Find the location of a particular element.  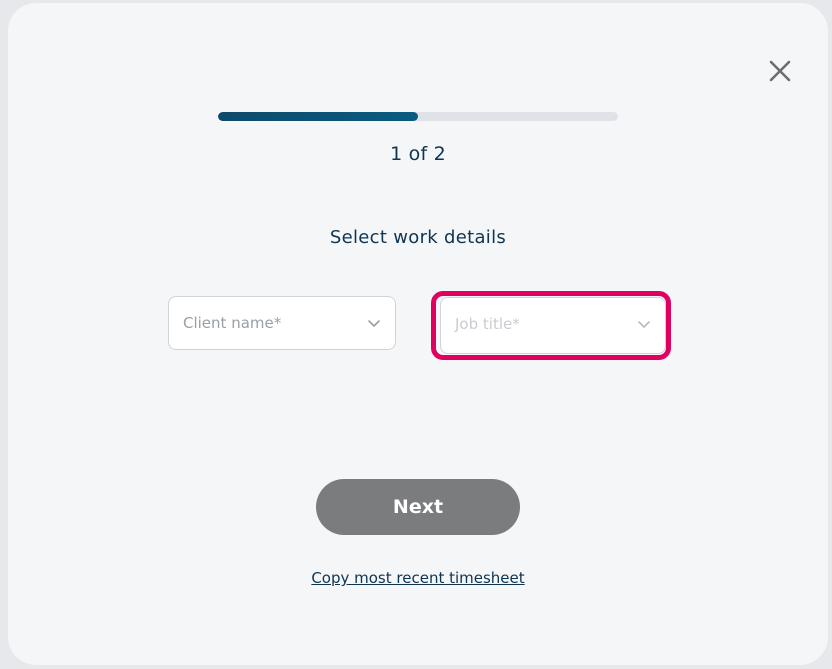

client-name-placeholder: Client name* is located at coordinates (232, 323).